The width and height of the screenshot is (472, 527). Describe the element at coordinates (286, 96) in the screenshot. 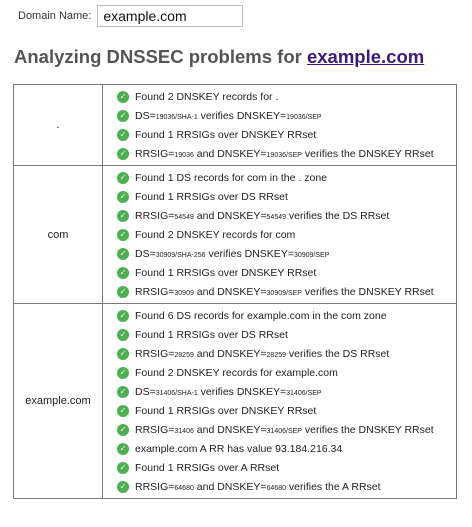

I see `check-item: ✓ Found 2 DNSKEY records for .` at that location.